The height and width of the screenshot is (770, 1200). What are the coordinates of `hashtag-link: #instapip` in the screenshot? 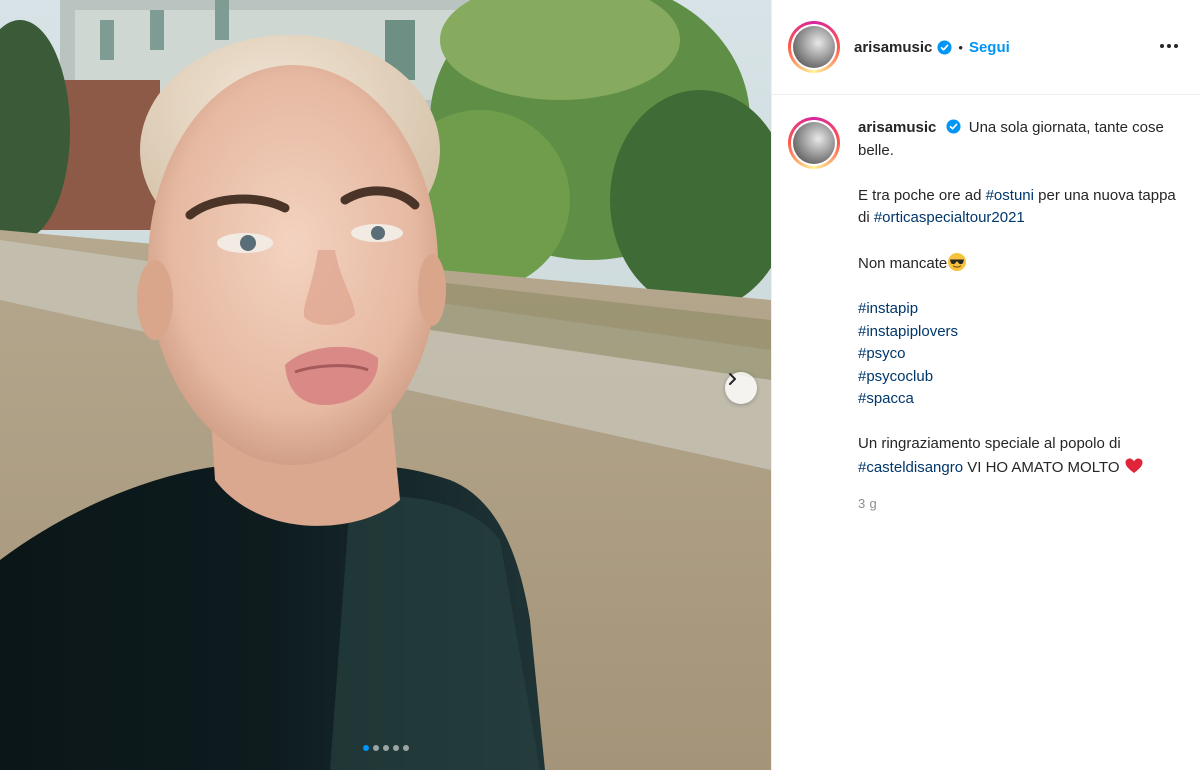 It's located at (888, 308).